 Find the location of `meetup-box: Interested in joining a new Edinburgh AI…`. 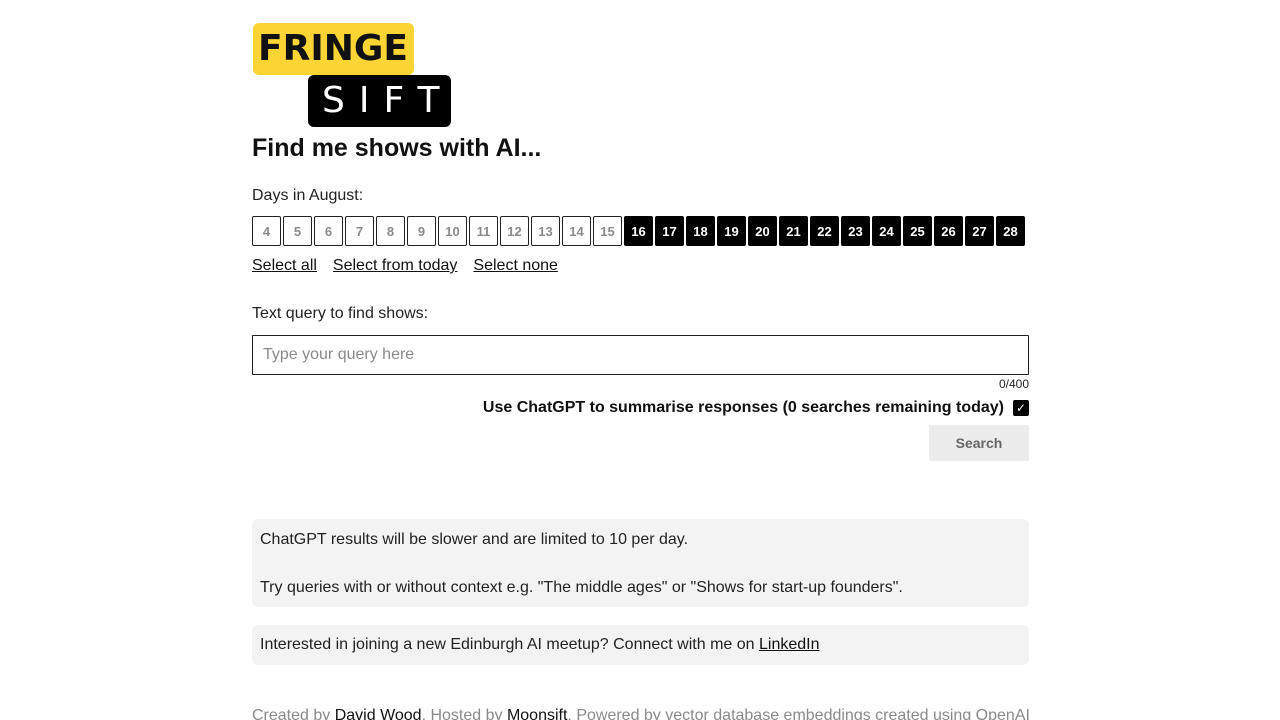

meetup-box: Interested in joining a new Edinburgh AI… is located at coordinates (640, 645).